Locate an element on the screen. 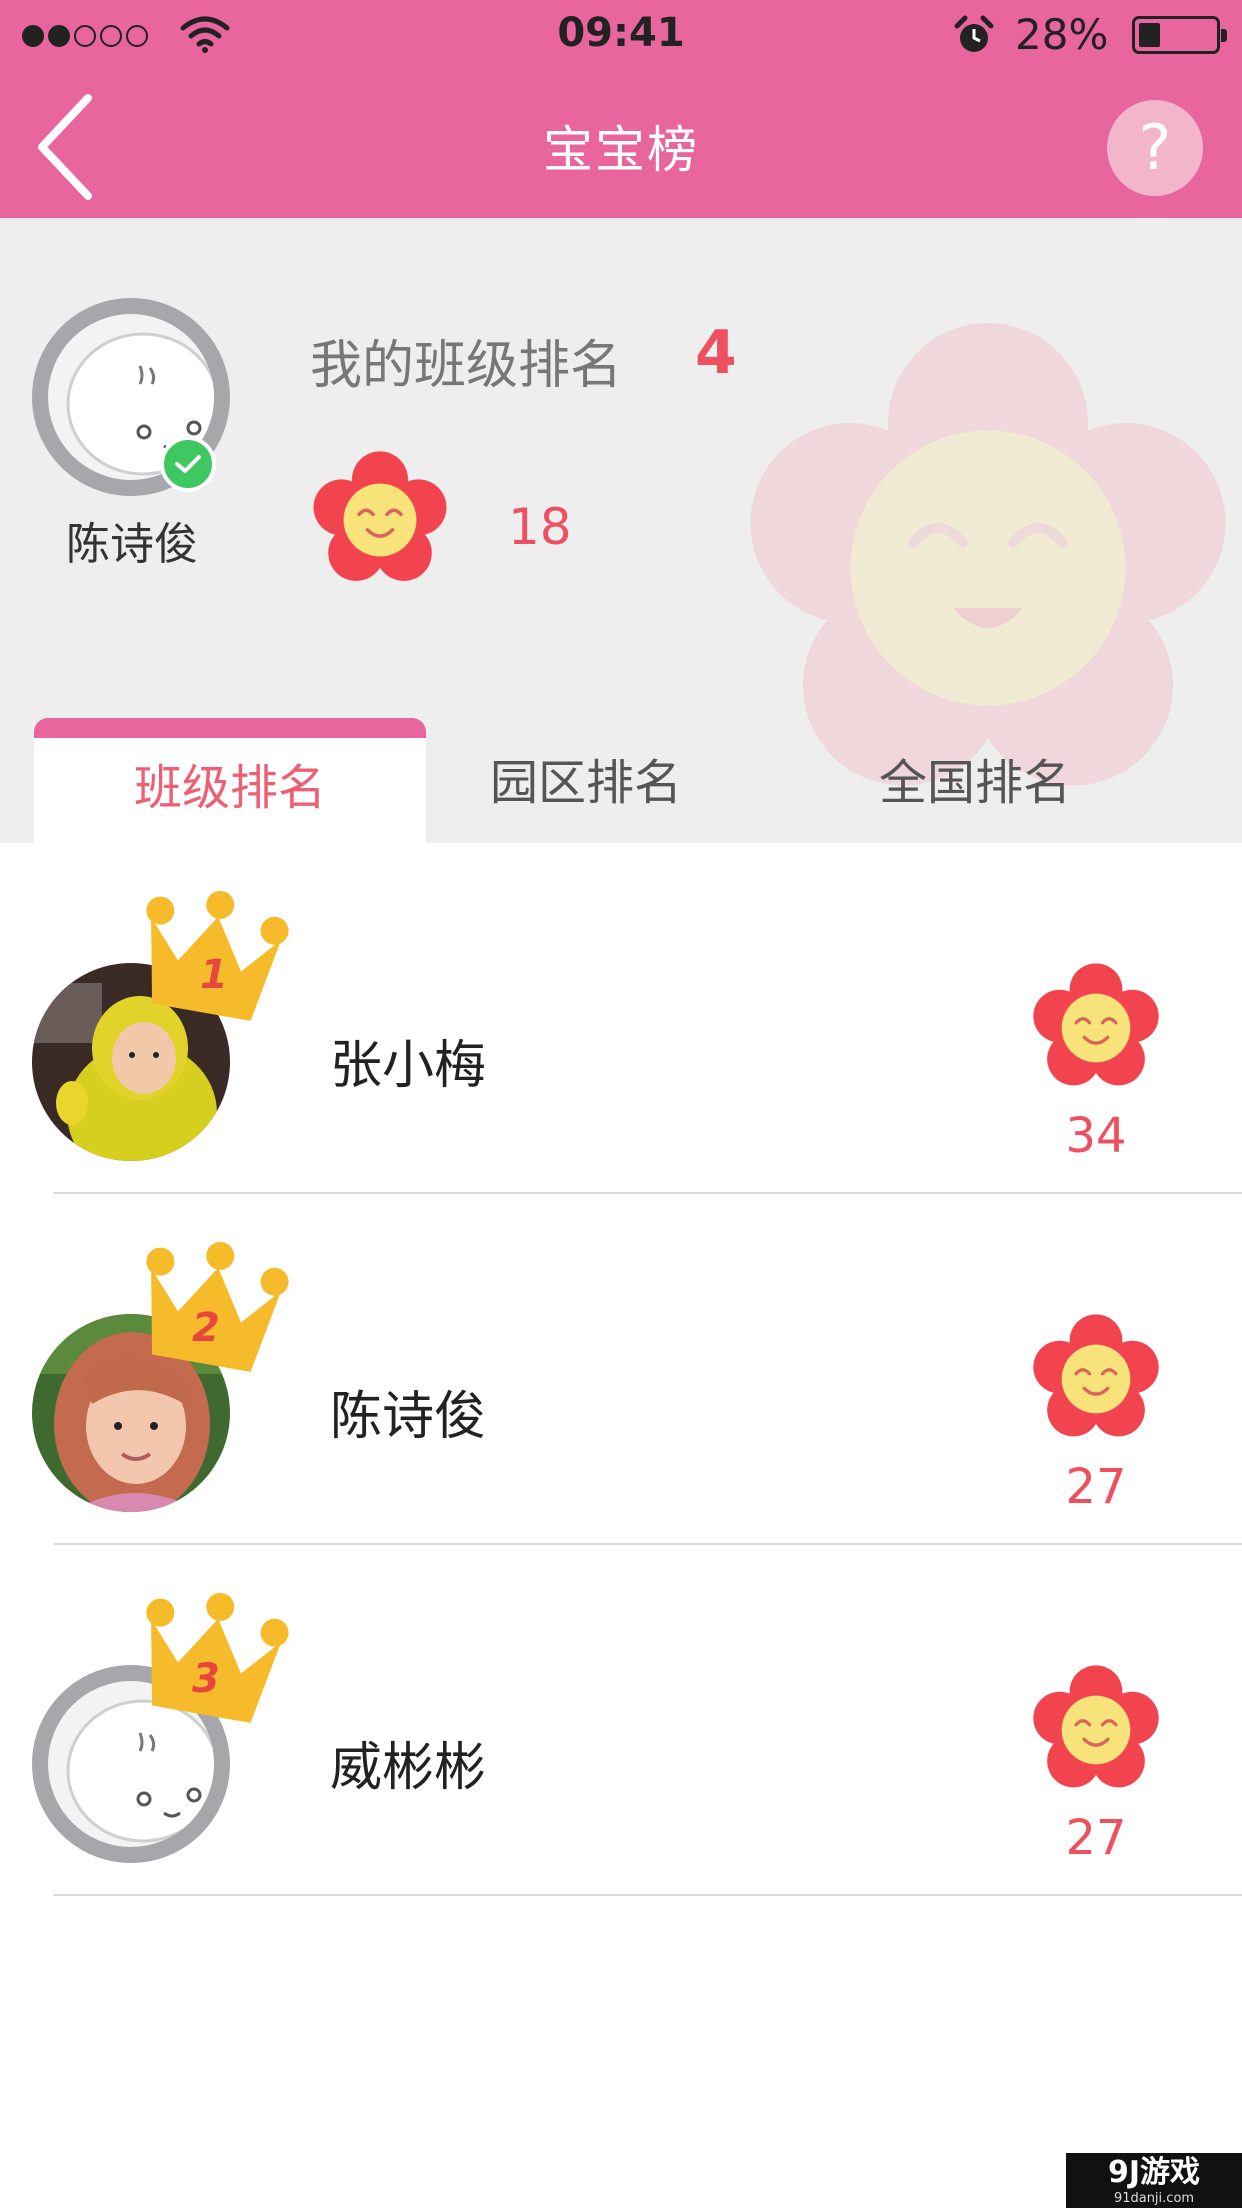 This screenshot has height=2208, width=1242. crown-icon: 2 is located at coordinates (217, 1306).